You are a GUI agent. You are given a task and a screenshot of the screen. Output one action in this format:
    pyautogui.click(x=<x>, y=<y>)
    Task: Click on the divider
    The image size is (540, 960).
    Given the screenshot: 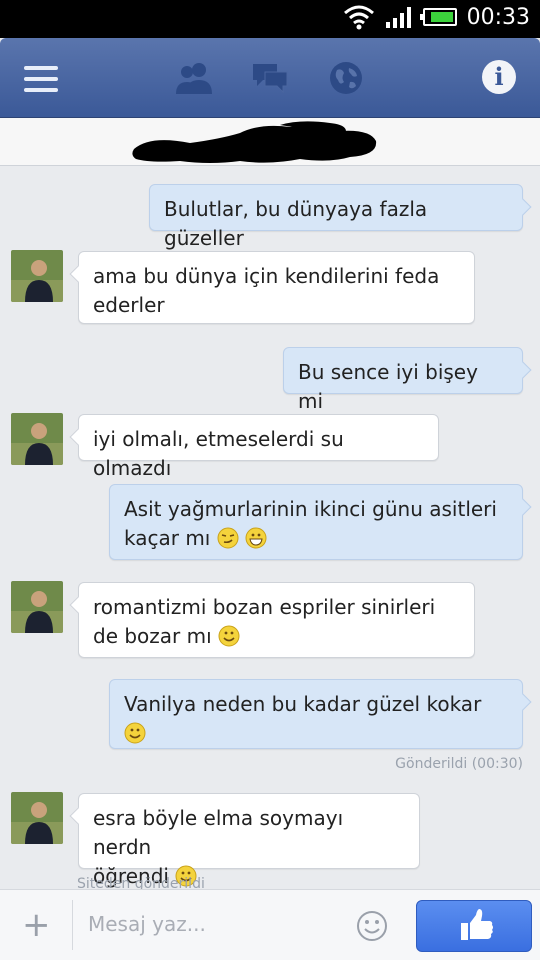 What is the action you would take?
    pyautogui.click(x=72, y=925)
    